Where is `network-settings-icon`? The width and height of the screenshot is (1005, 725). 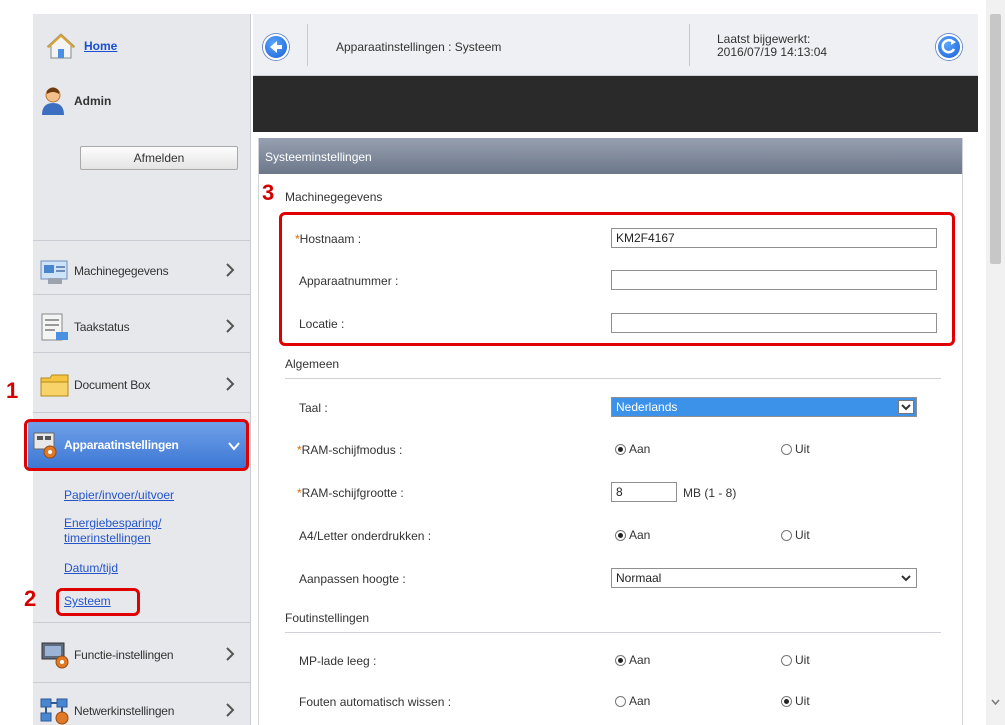 network-settings-icon is located at coordinates (54, 711).